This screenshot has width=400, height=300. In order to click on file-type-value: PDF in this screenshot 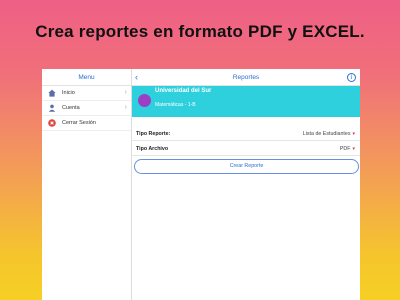, I will do `click(345, 149)`.